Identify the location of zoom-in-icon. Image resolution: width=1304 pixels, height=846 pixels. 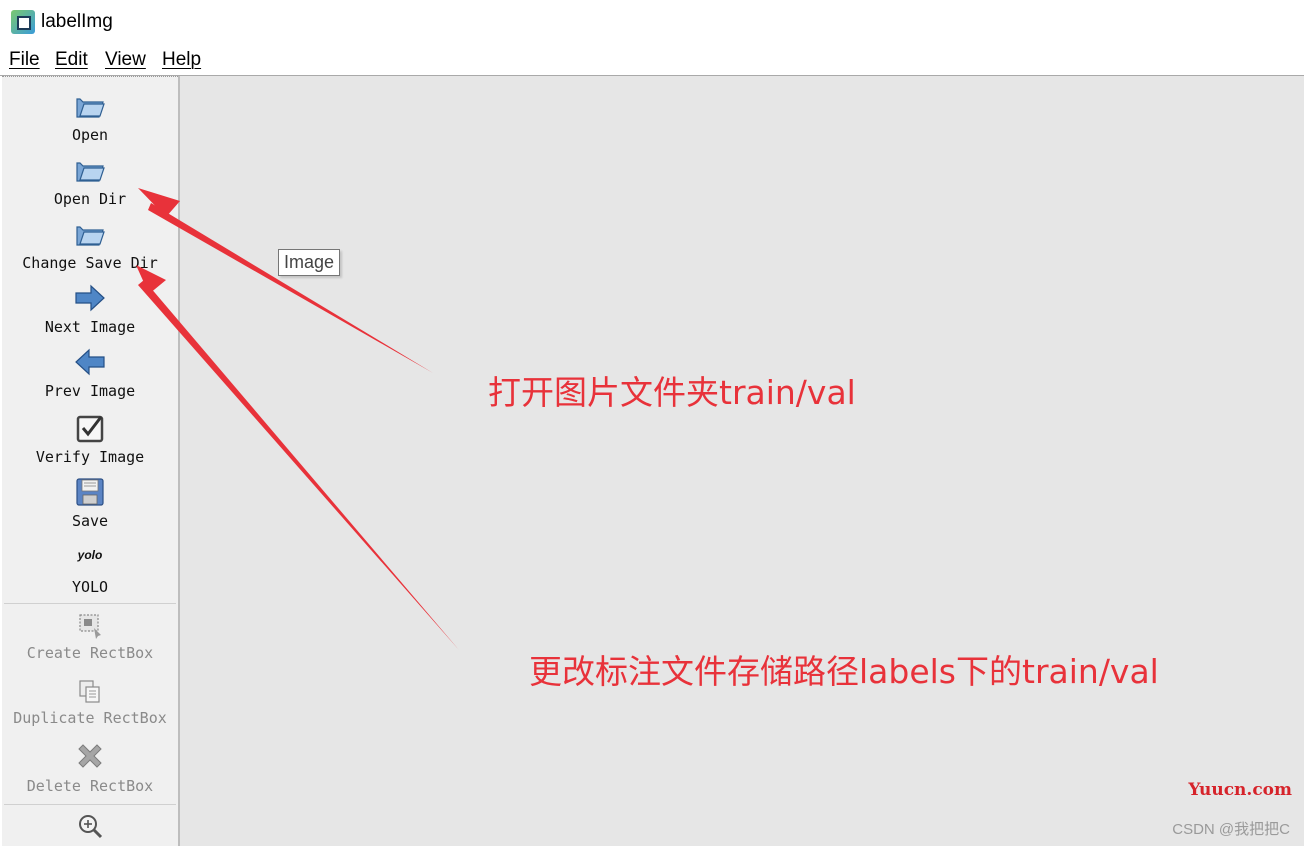
(91, 827).